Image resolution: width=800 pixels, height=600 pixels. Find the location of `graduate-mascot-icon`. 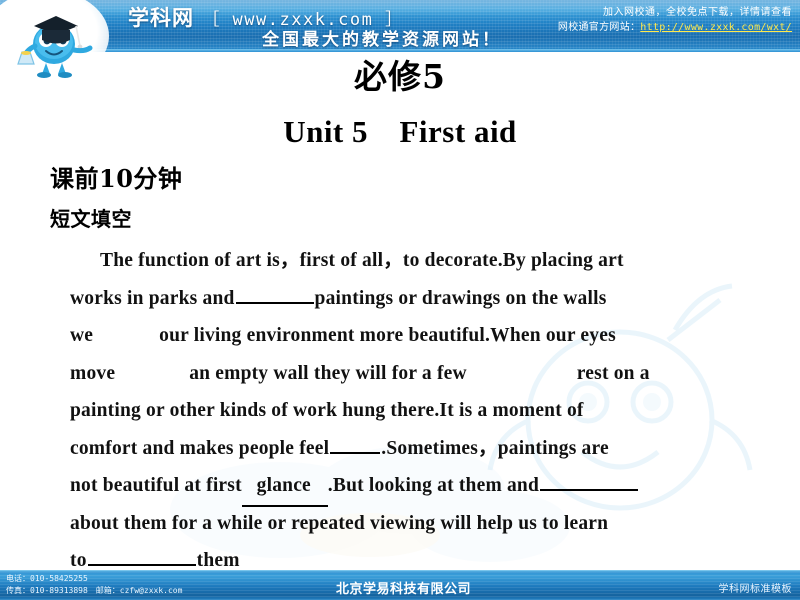

graduate-mascot-icon is located at coordinates (55, 47).